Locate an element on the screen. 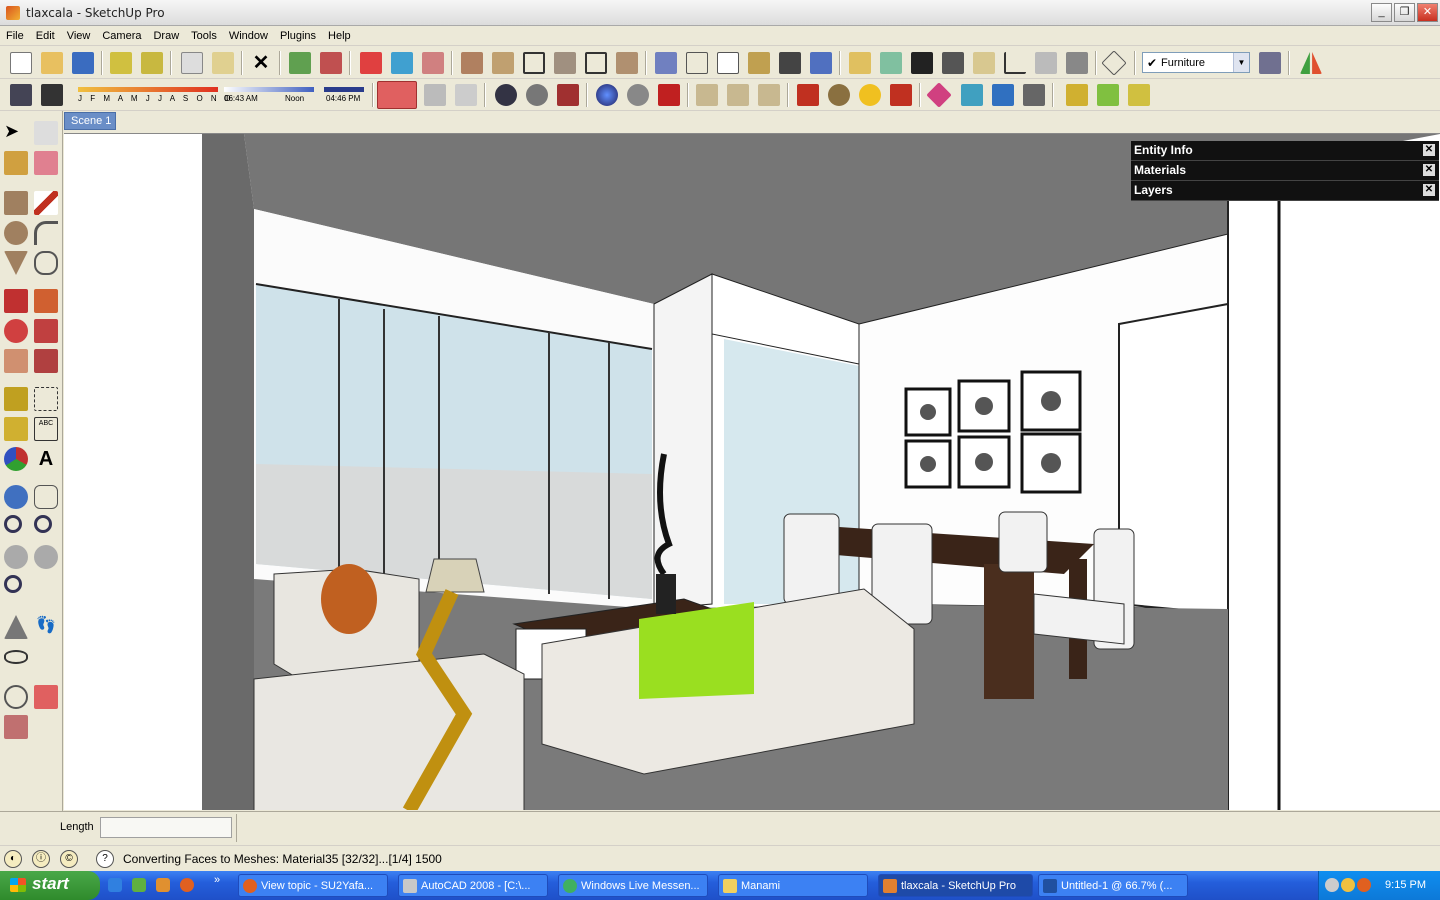 Image resolution: width=1440 pixels, height=900 pixels. polygon-icon is located at coordinates (16, 263).